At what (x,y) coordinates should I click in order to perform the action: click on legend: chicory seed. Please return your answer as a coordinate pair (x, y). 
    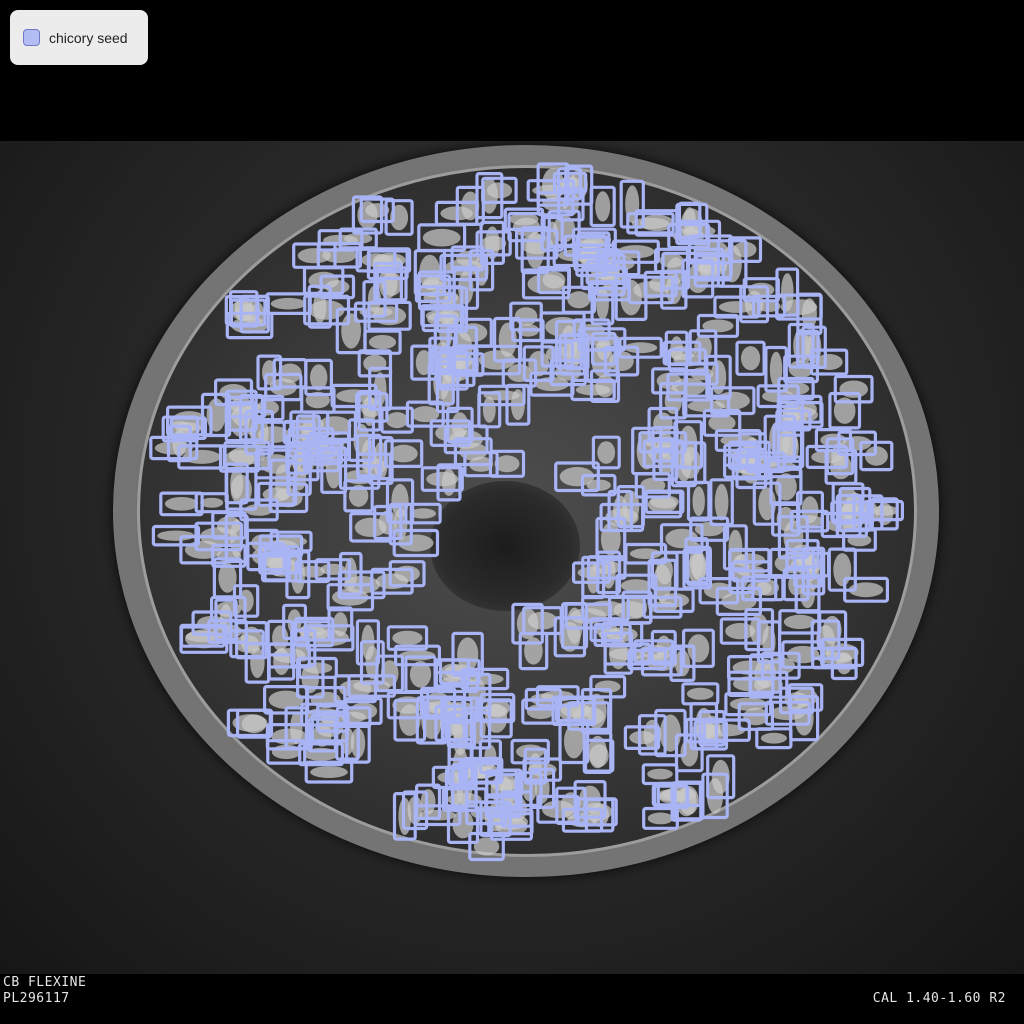
    Looking at the image, I should click on (79, 37).